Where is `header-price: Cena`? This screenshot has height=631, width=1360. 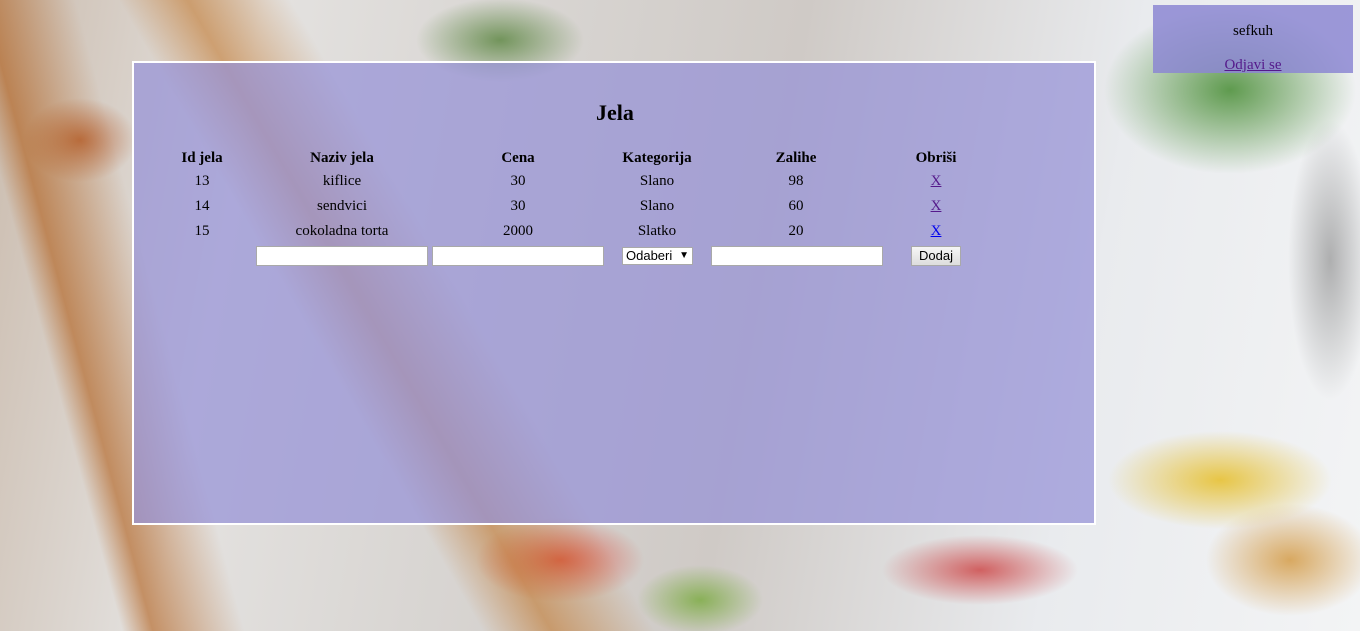
header-price: Cena is located at coordinates (518, 158).